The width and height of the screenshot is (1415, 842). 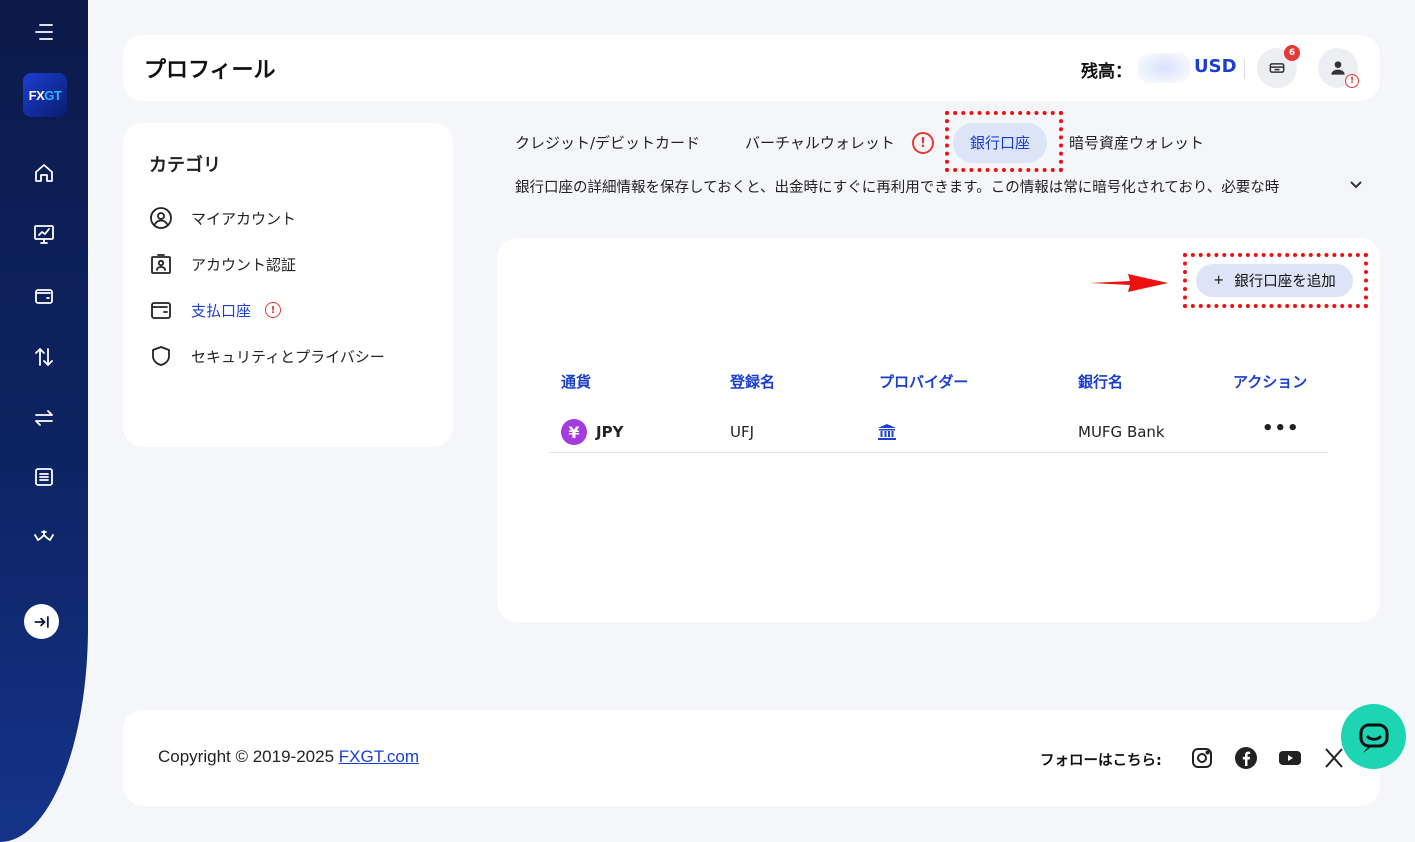 I want to click on row-currency: JPY, so click(x=610, y=432).